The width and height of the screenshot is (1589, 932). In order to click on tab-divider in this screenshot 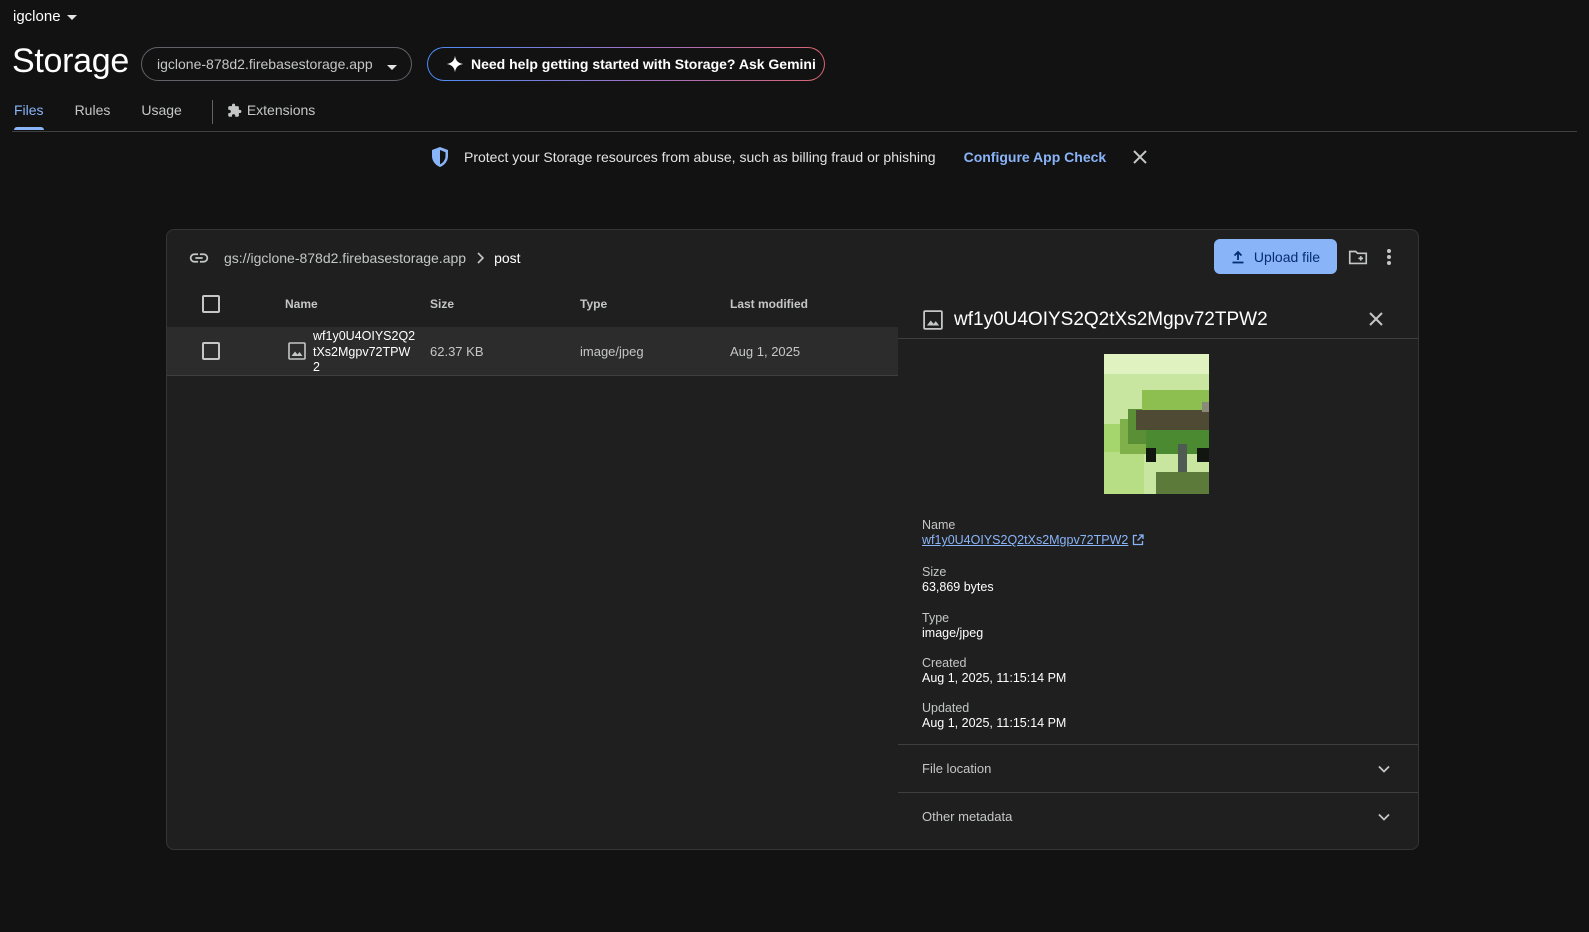, I will do `click(212, 112)`.